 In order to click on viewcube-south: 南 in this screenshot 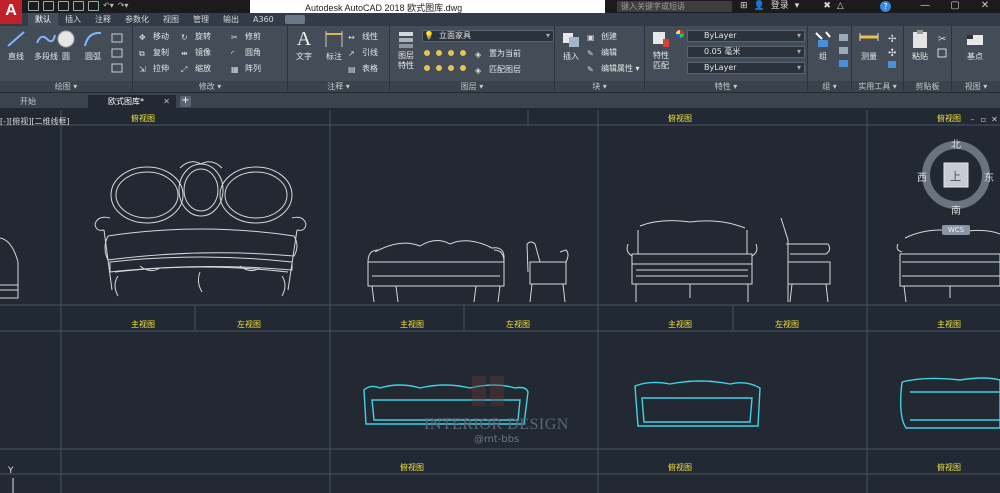, I will do `click(956, 209)`.